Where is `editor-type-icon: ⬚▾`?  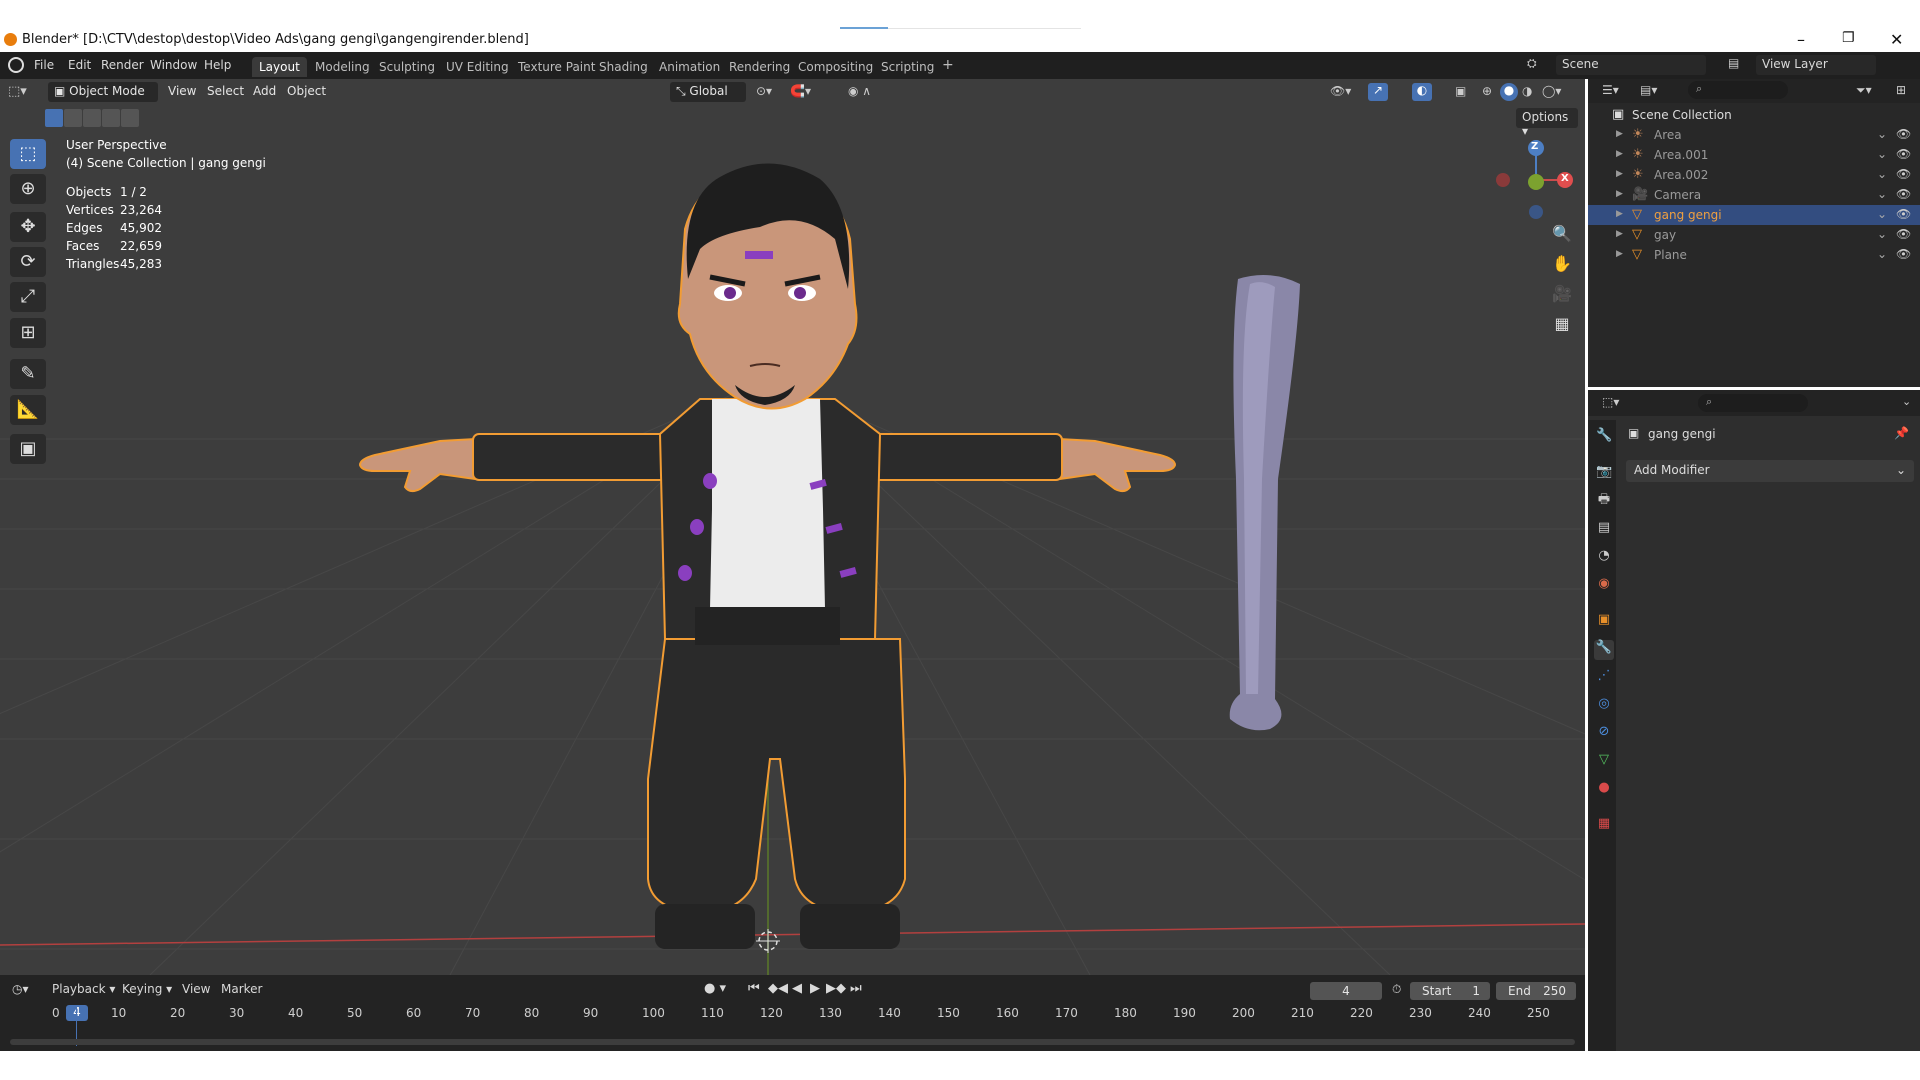
editor-type-icon: ⬚▾ is located at coordinates (22, 93).